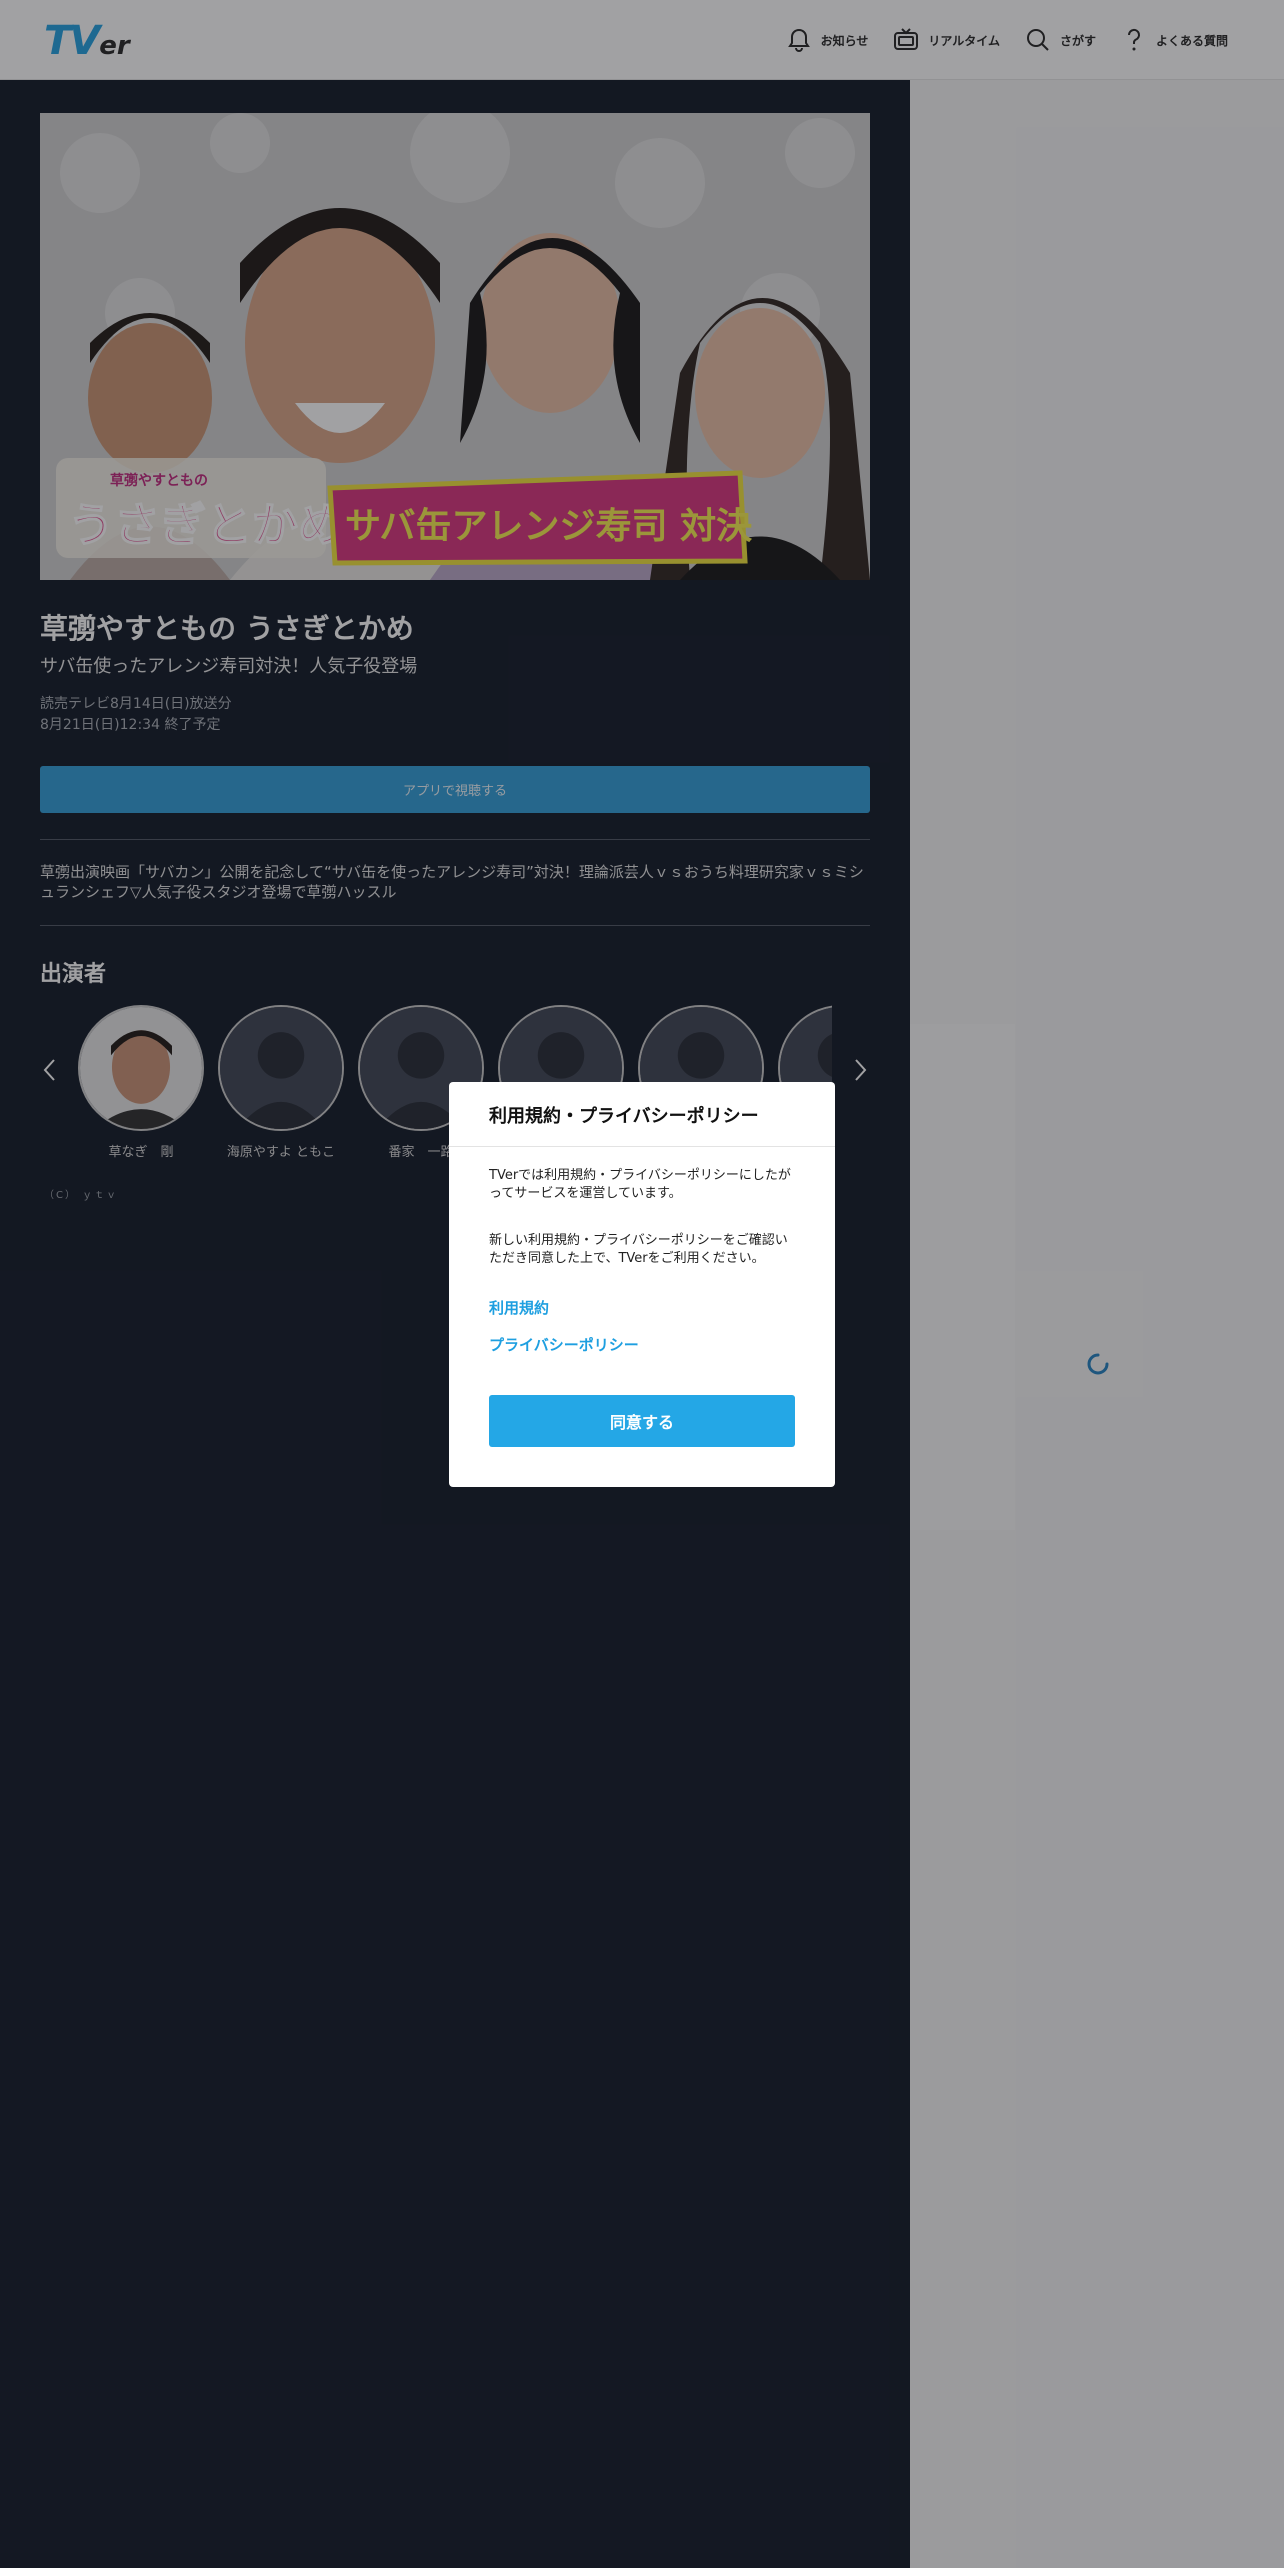  I want to click on modal-paragraph-1: TVerでは利用規約・プライバシーポリシーにしたがってサービスを運営しています。, so click(640, 1184).